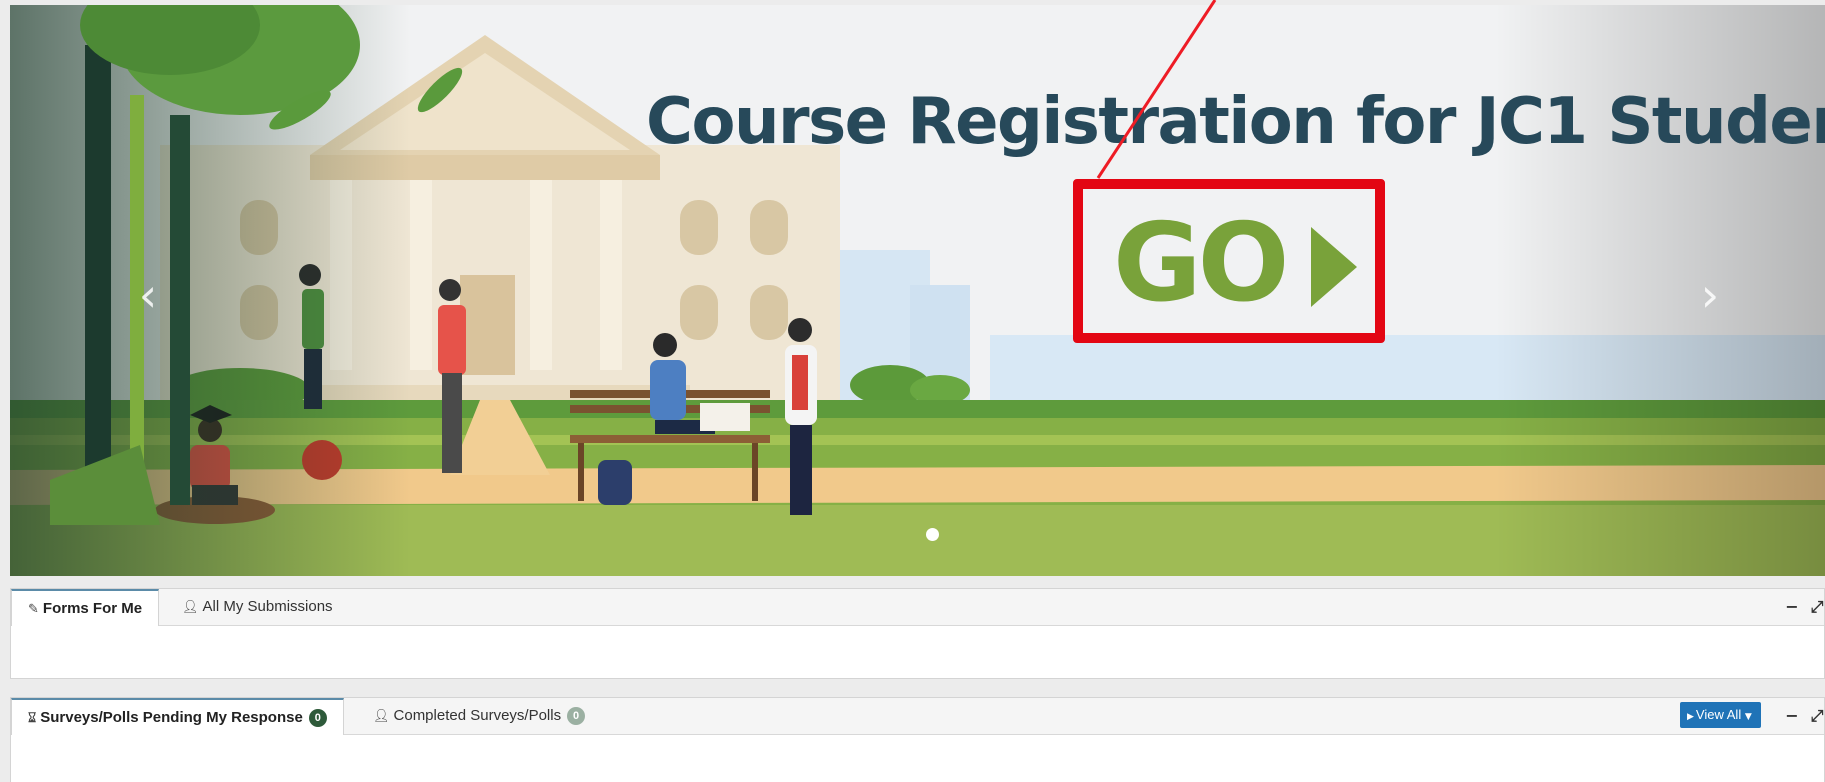 Image resolution: width=1825 pixels, height=782 pixels. What do you see at coordinates (92, 608) in the screenshot?
I see `tab-label: Forms For Me` at bounding box center [92, 608].